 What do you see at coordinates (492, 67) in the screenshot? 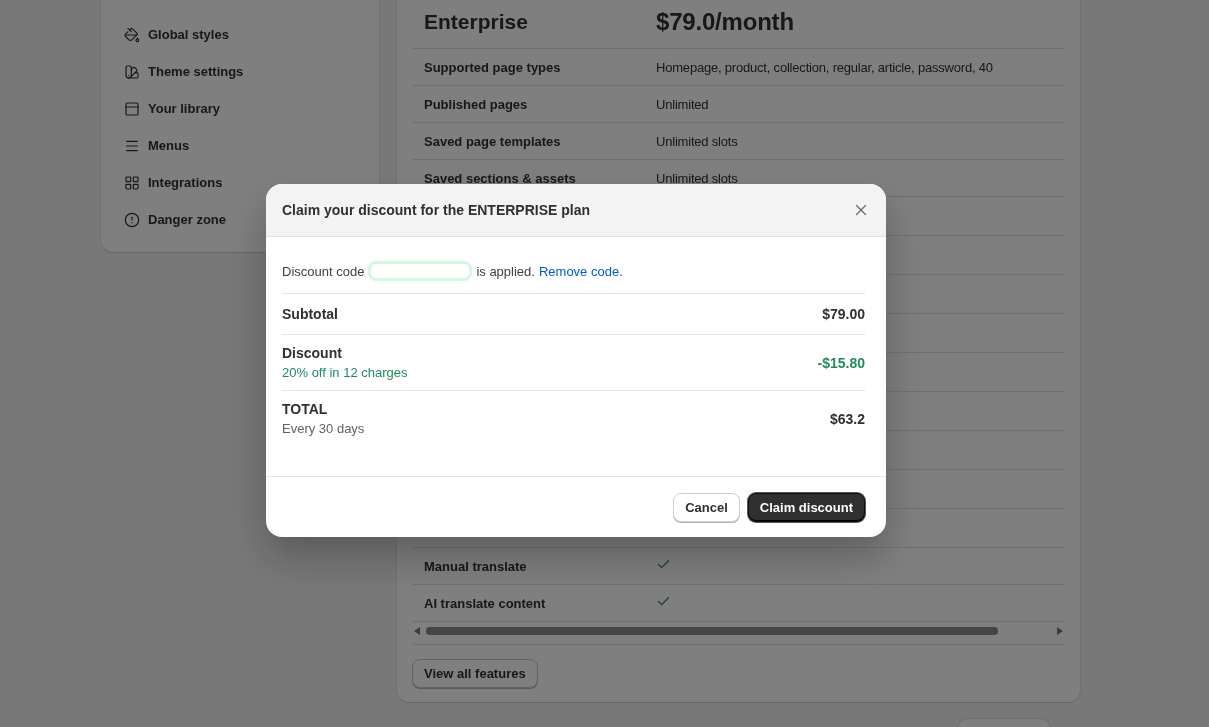
I see `feature-label: Supported page types` at bounding box center [492, 67].